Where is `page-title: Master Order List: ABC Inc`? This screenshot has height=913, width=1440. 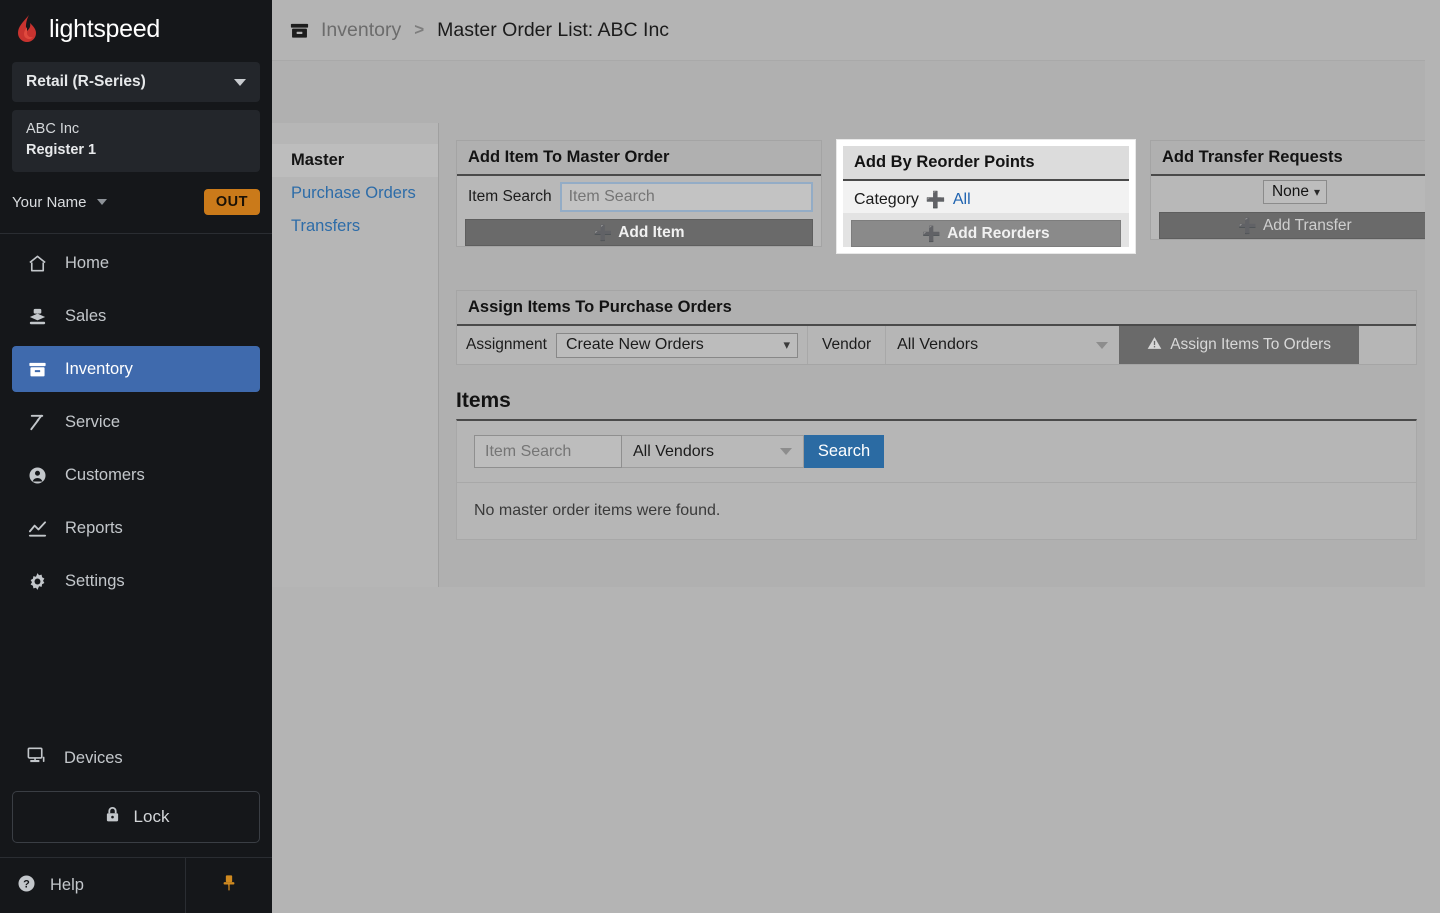 page-title: Master Order List: ABC Inc is located at coordinates (553, 29).